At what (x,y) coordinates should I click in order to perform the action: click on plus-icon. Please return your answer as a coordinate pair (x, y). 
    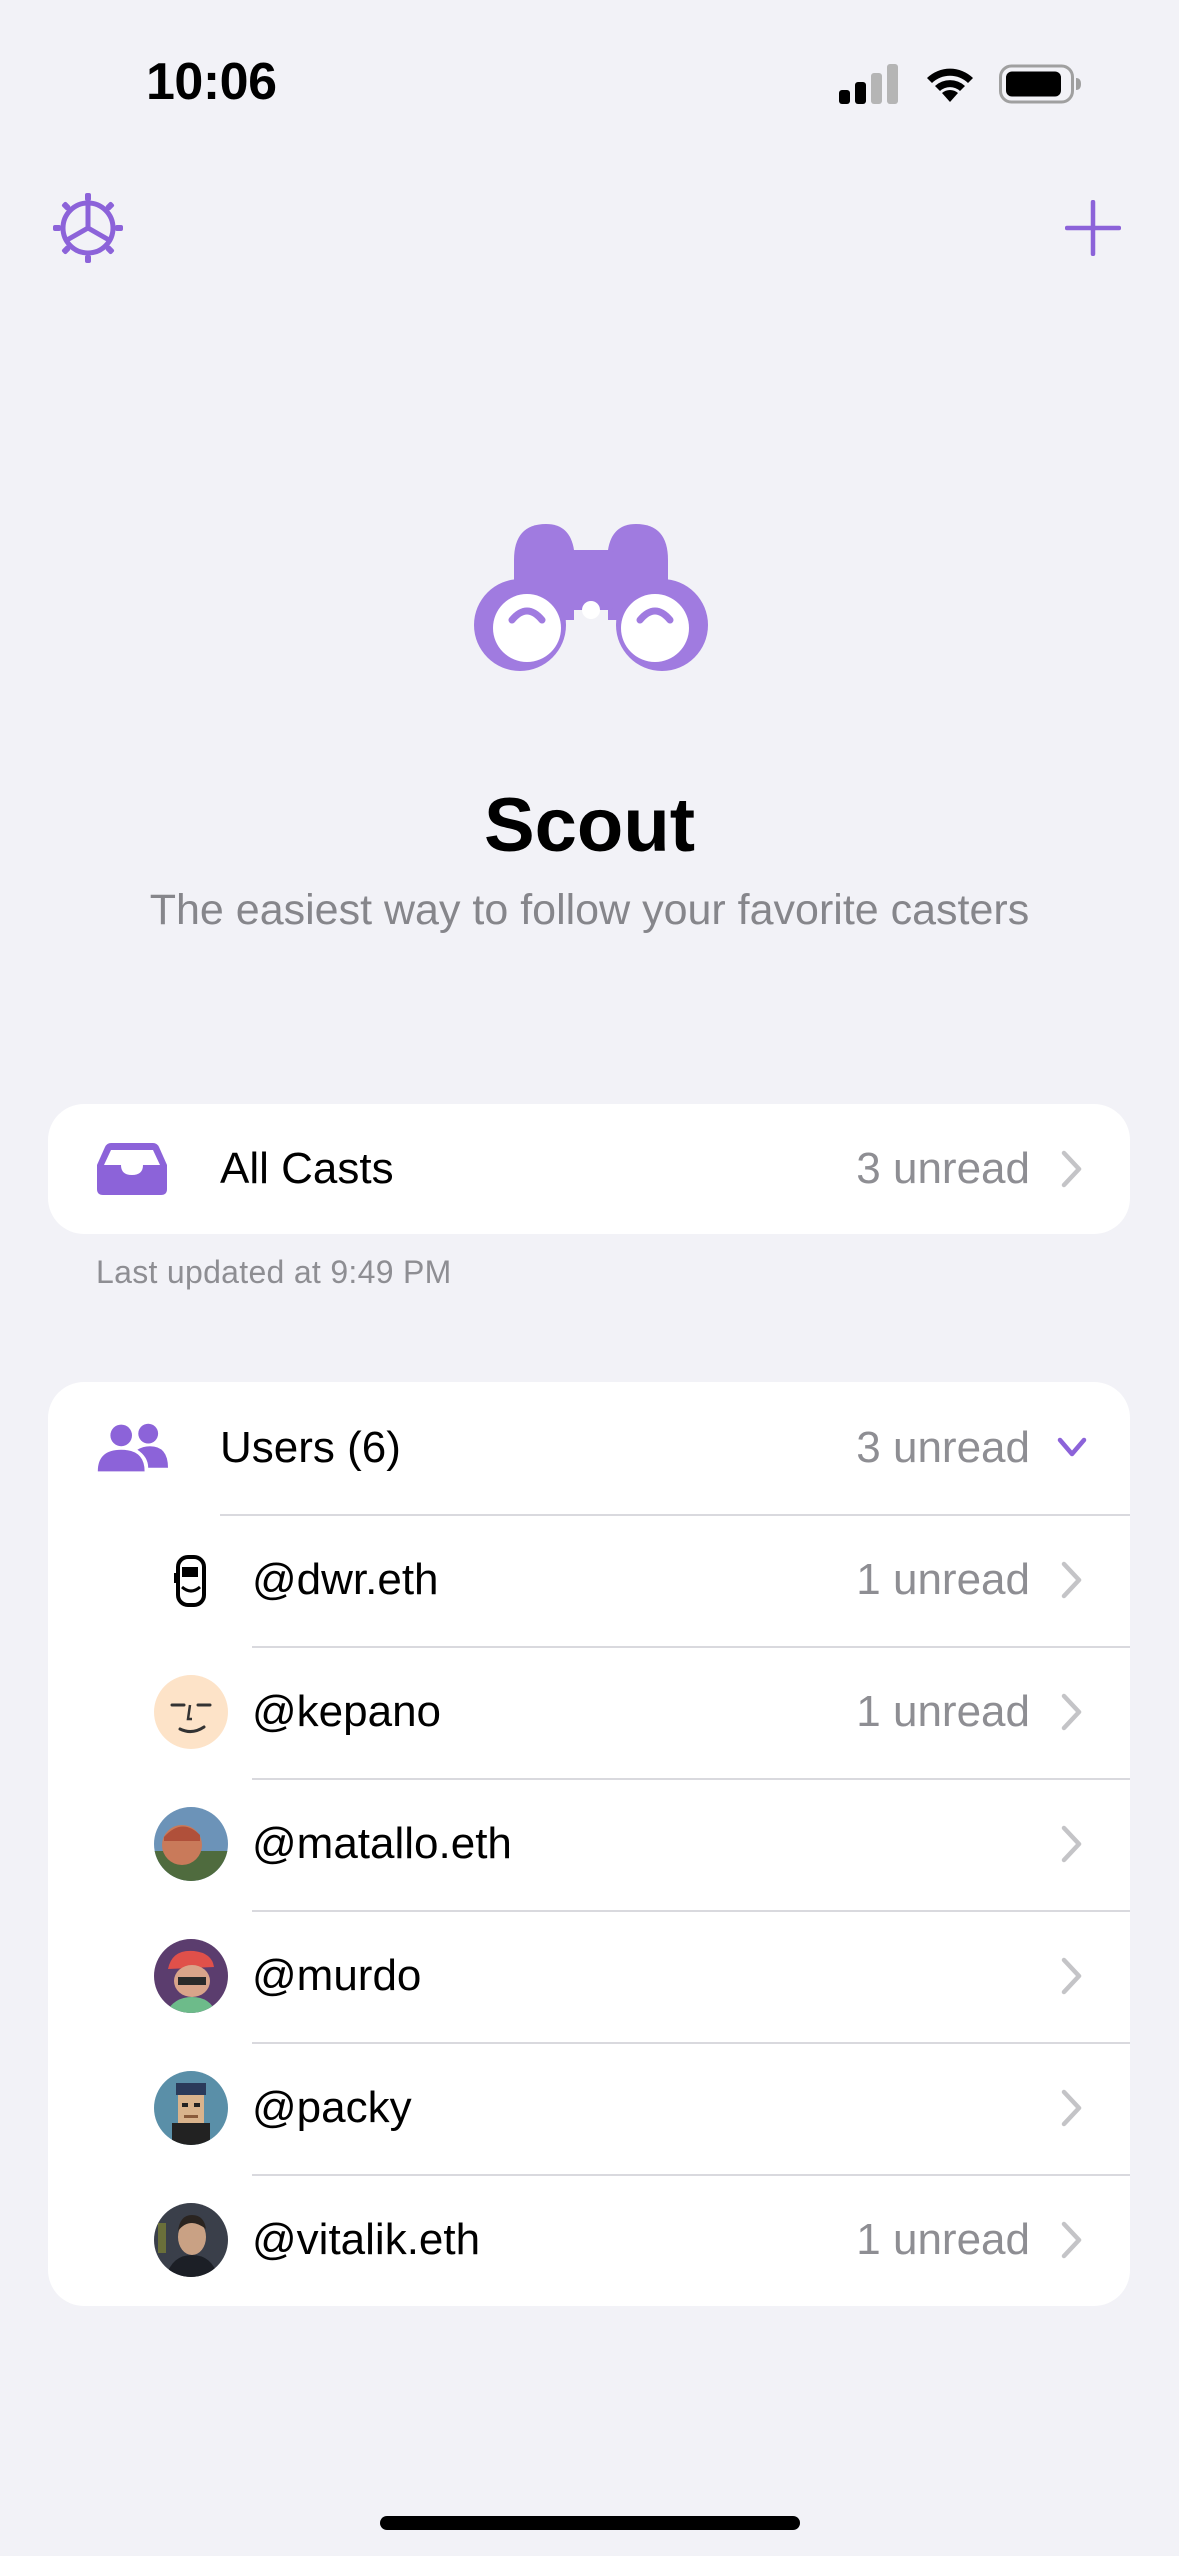
    Looking at the image, I should click on (1093, 228).